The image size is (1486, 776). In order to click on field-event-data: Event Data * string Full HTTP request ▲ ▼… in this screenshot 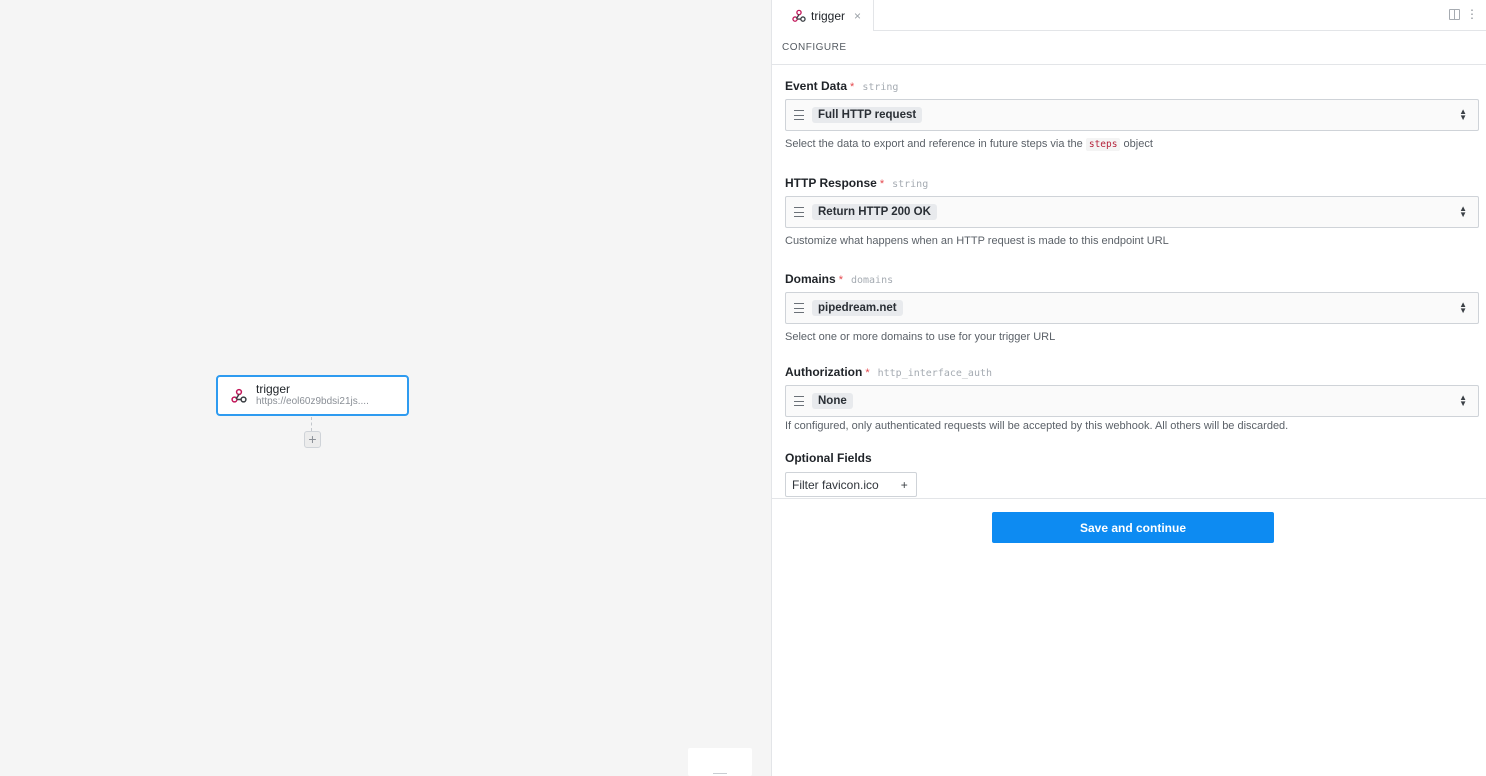, I will do `click(1132, 115)`.